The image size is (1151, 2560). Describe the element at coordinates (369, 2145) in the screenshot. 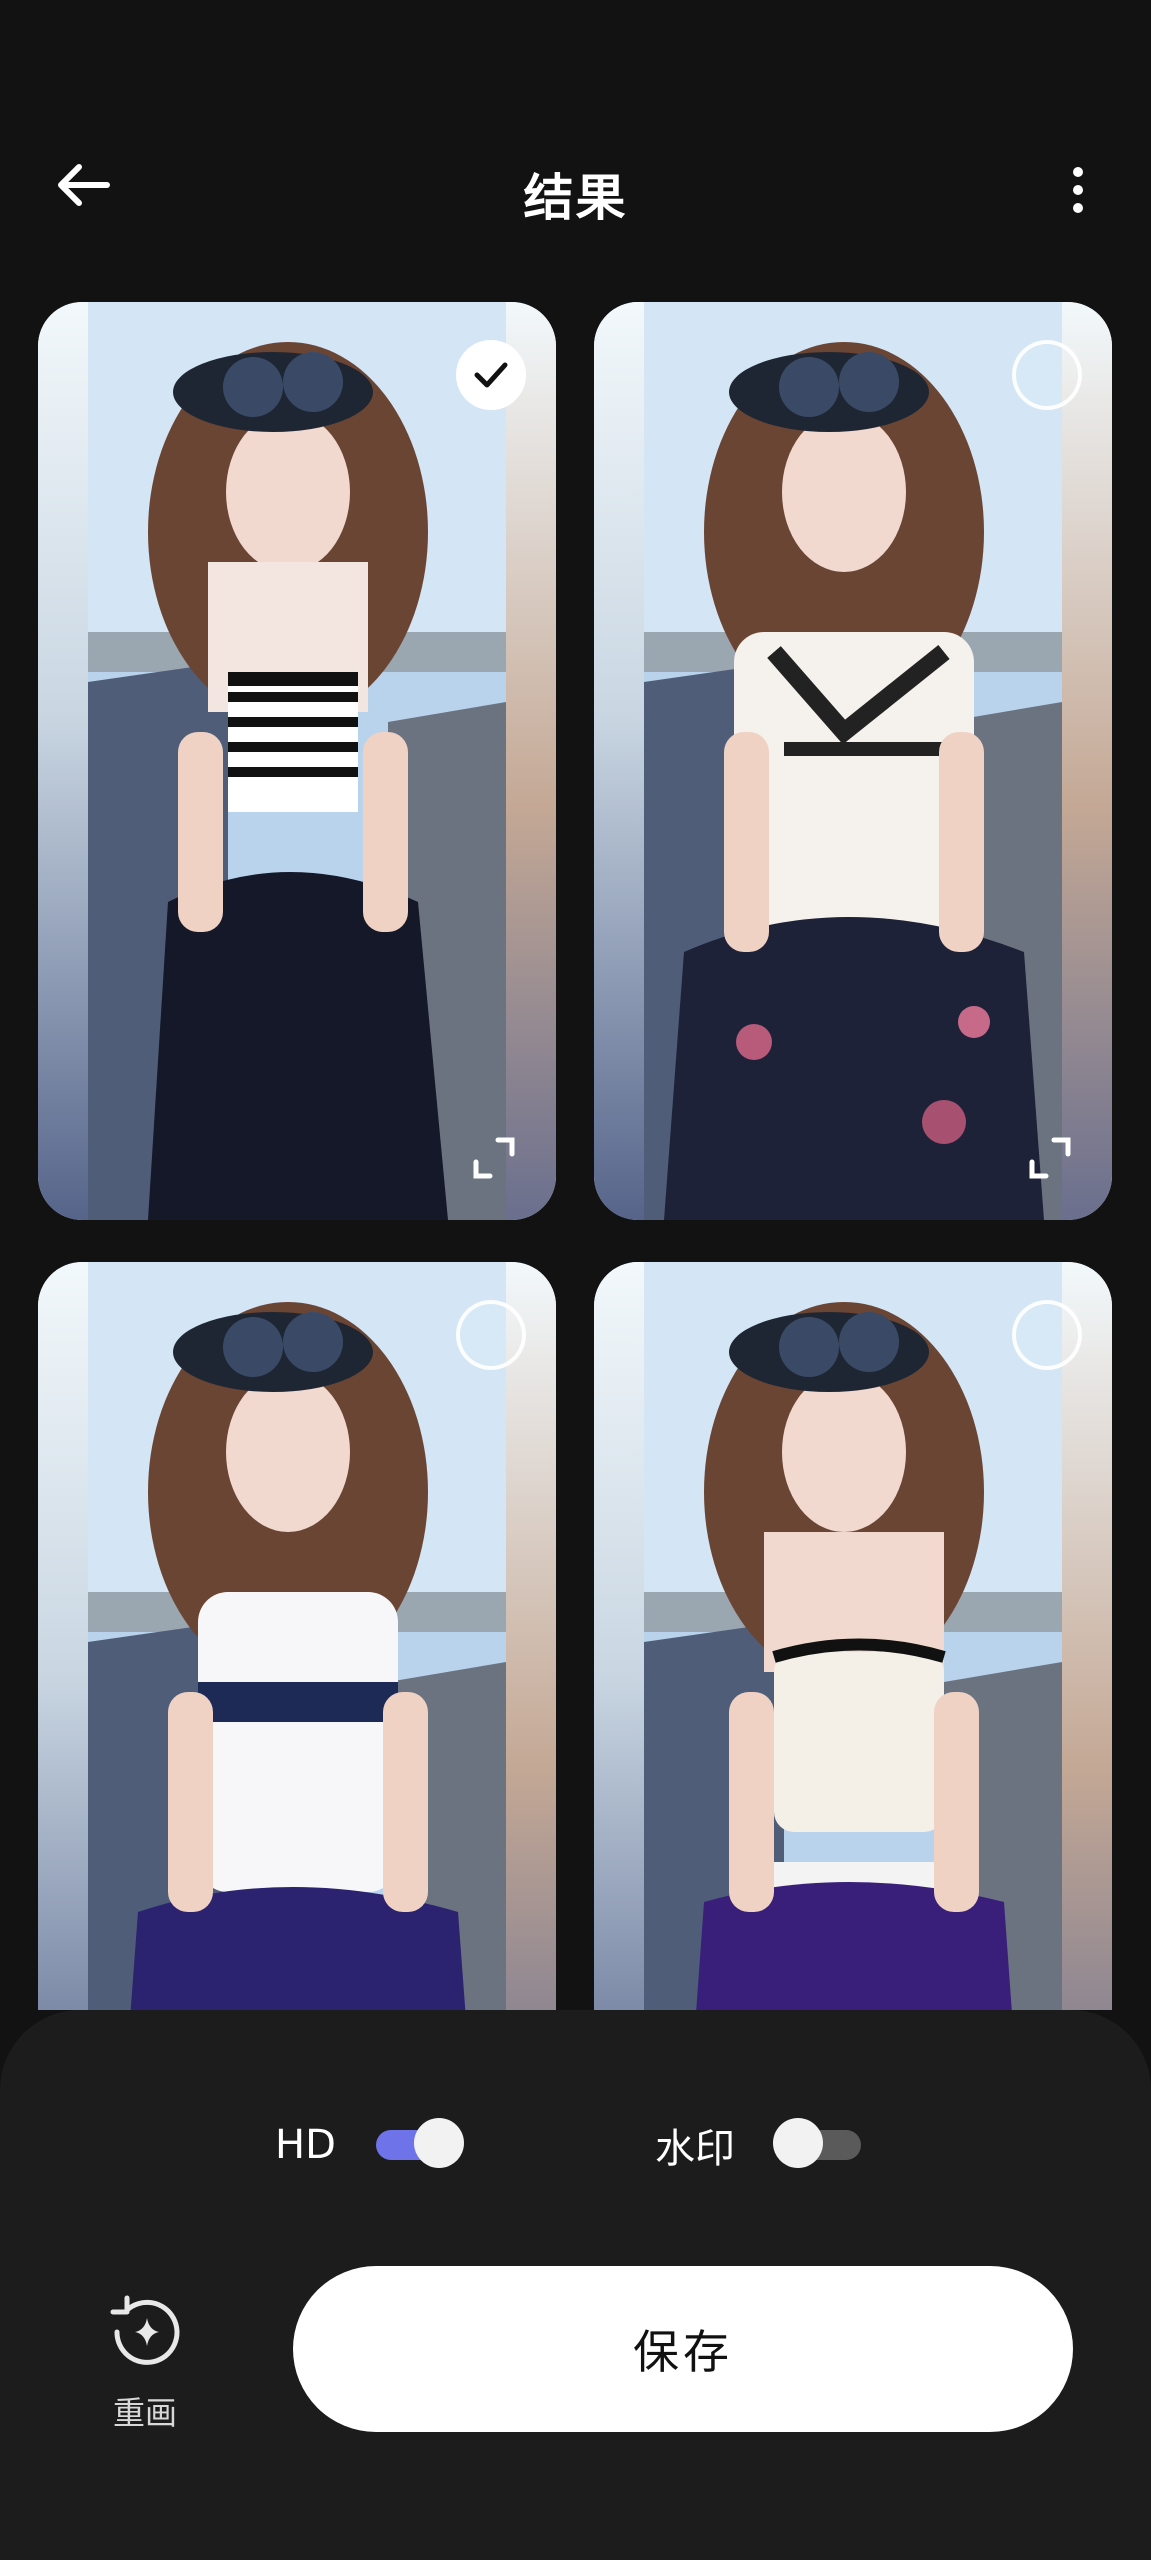

I see `hd-setting: HD` at that location.